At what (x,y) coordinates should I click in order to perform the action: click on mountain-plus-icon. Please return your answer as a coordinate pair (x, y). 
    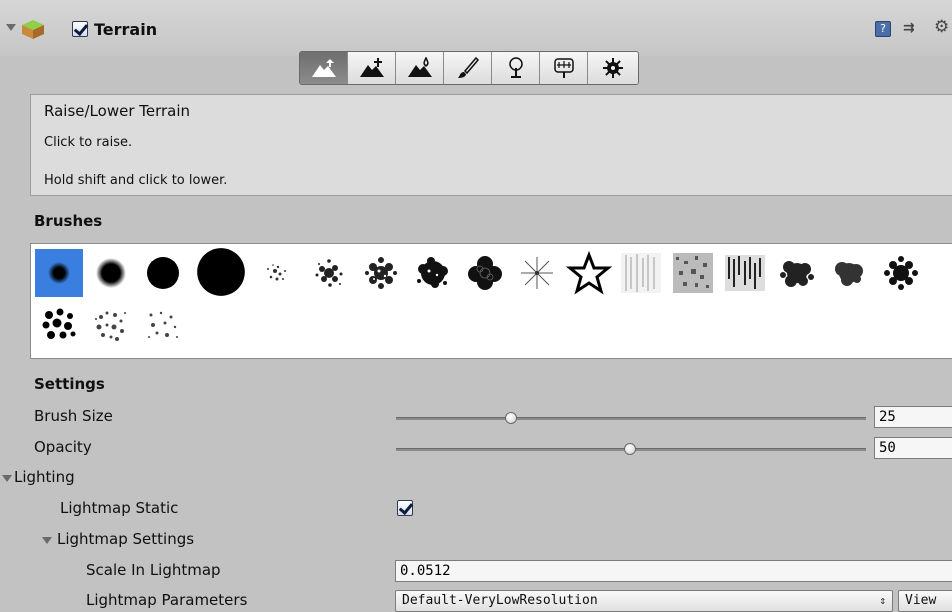
    Looking at the image, I should click on (371, 67).